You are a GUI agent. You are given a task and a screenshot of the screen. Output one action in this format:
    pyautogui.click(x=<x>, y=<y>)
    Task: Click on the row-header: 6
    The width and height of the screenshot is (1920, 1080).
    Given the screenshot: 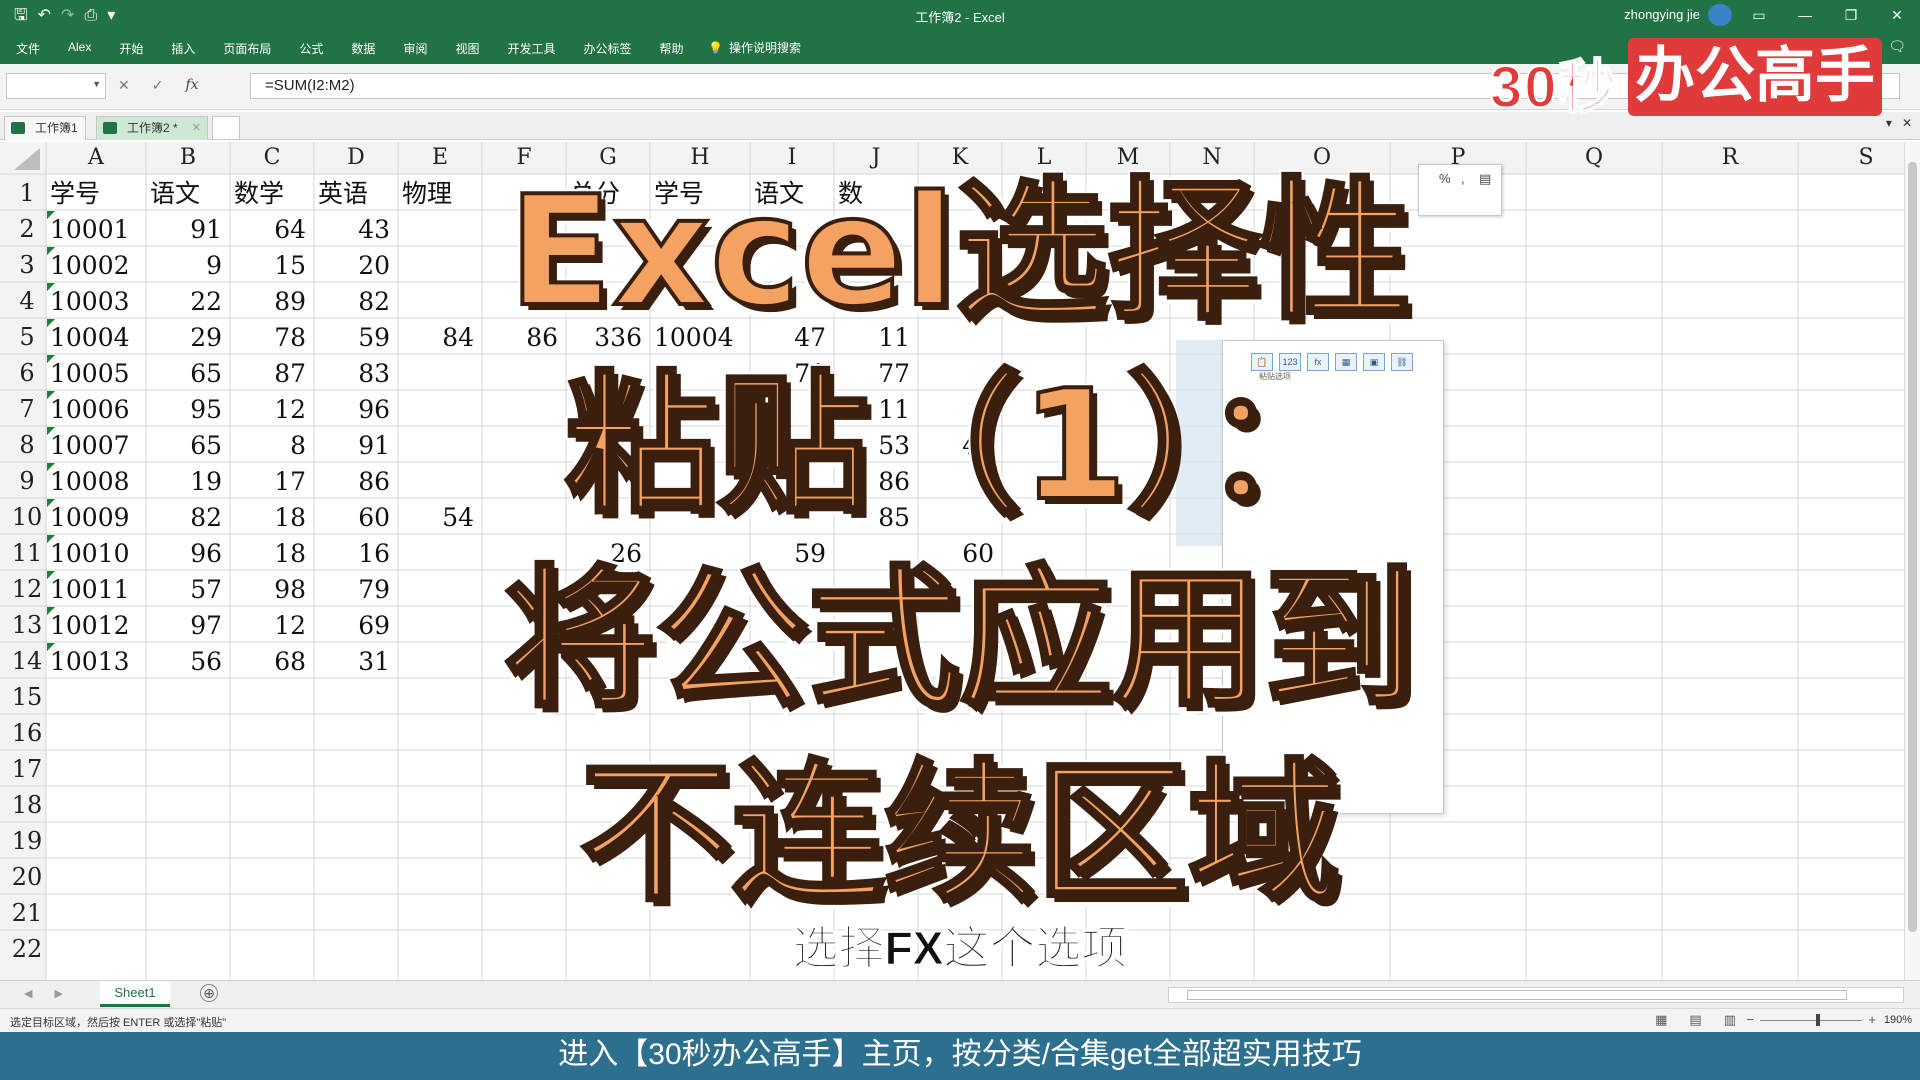 What is the action you would take?
    pyautogui.click(x=26, y=373)
    